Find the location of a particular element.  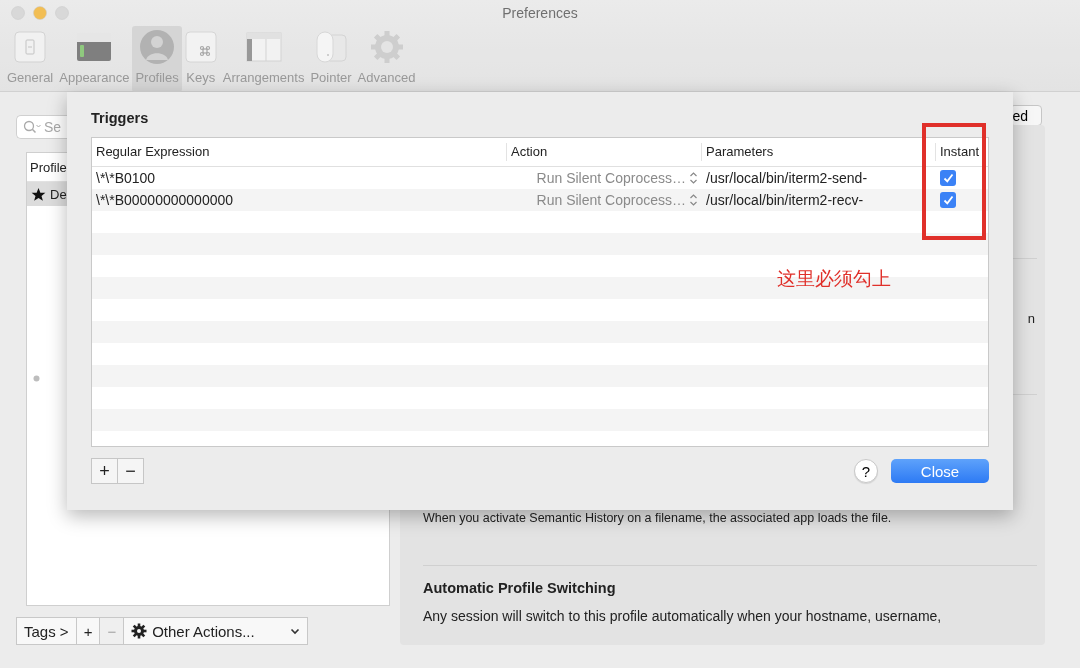

mouse-icon is located at coordinates (331, 47).